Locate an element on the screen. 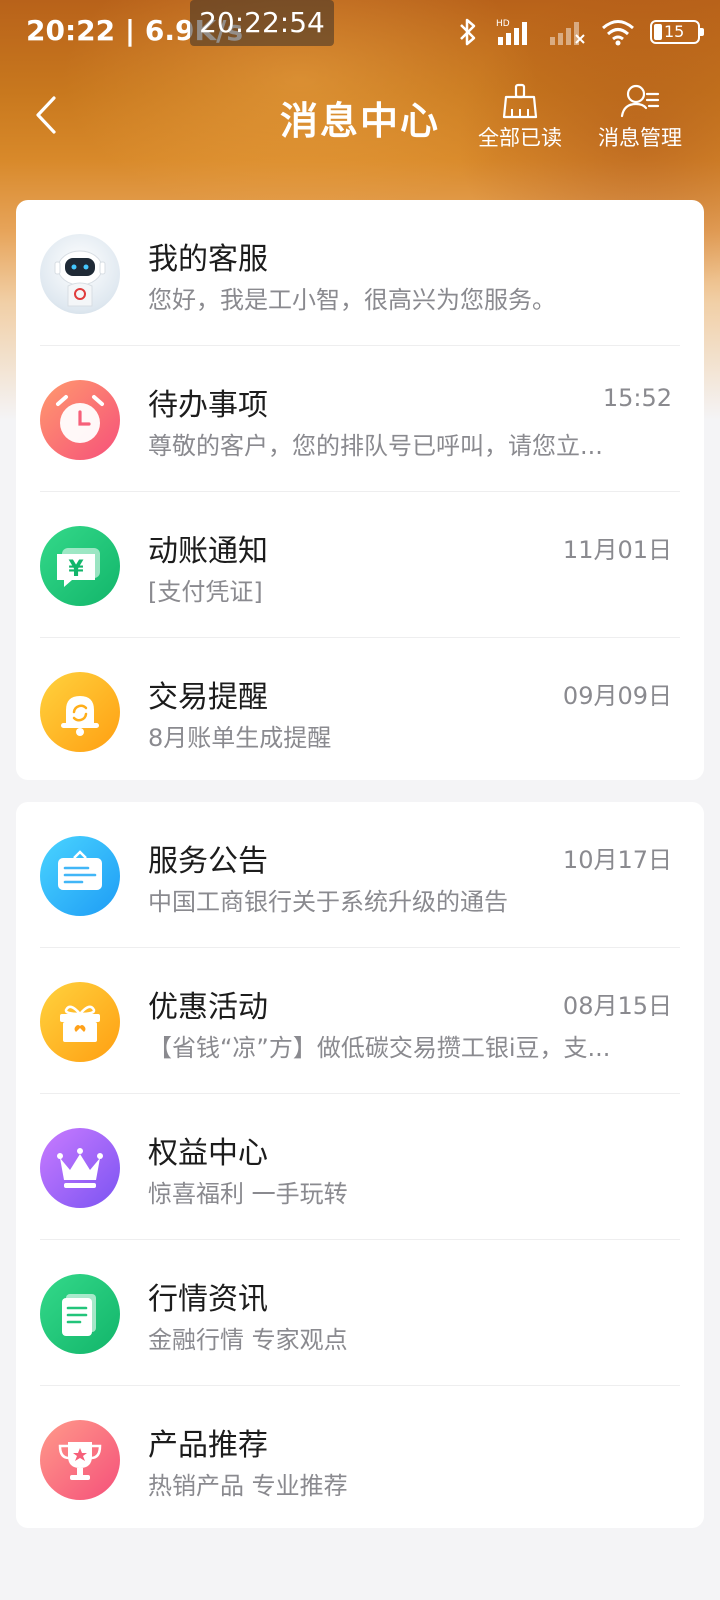 This screenshot has width=720, height=1600. bluetooth-icon is located at coordinates (468, 32).